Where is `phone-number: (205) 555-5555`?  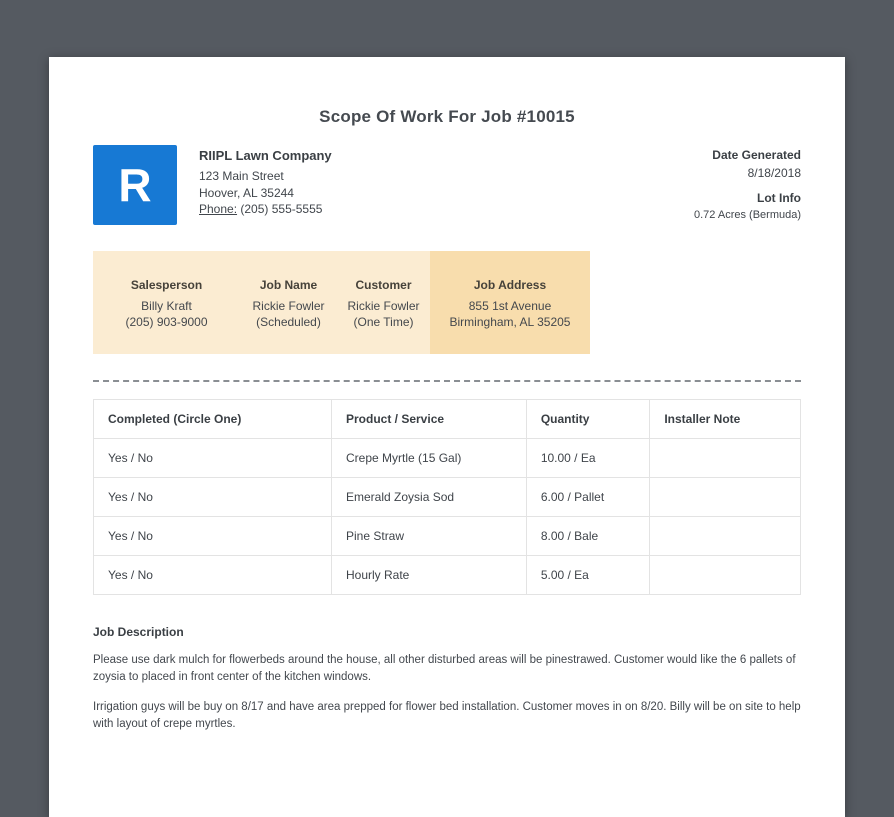 phone-number: (205) 555-5555 is located at coordinates (281, 209).